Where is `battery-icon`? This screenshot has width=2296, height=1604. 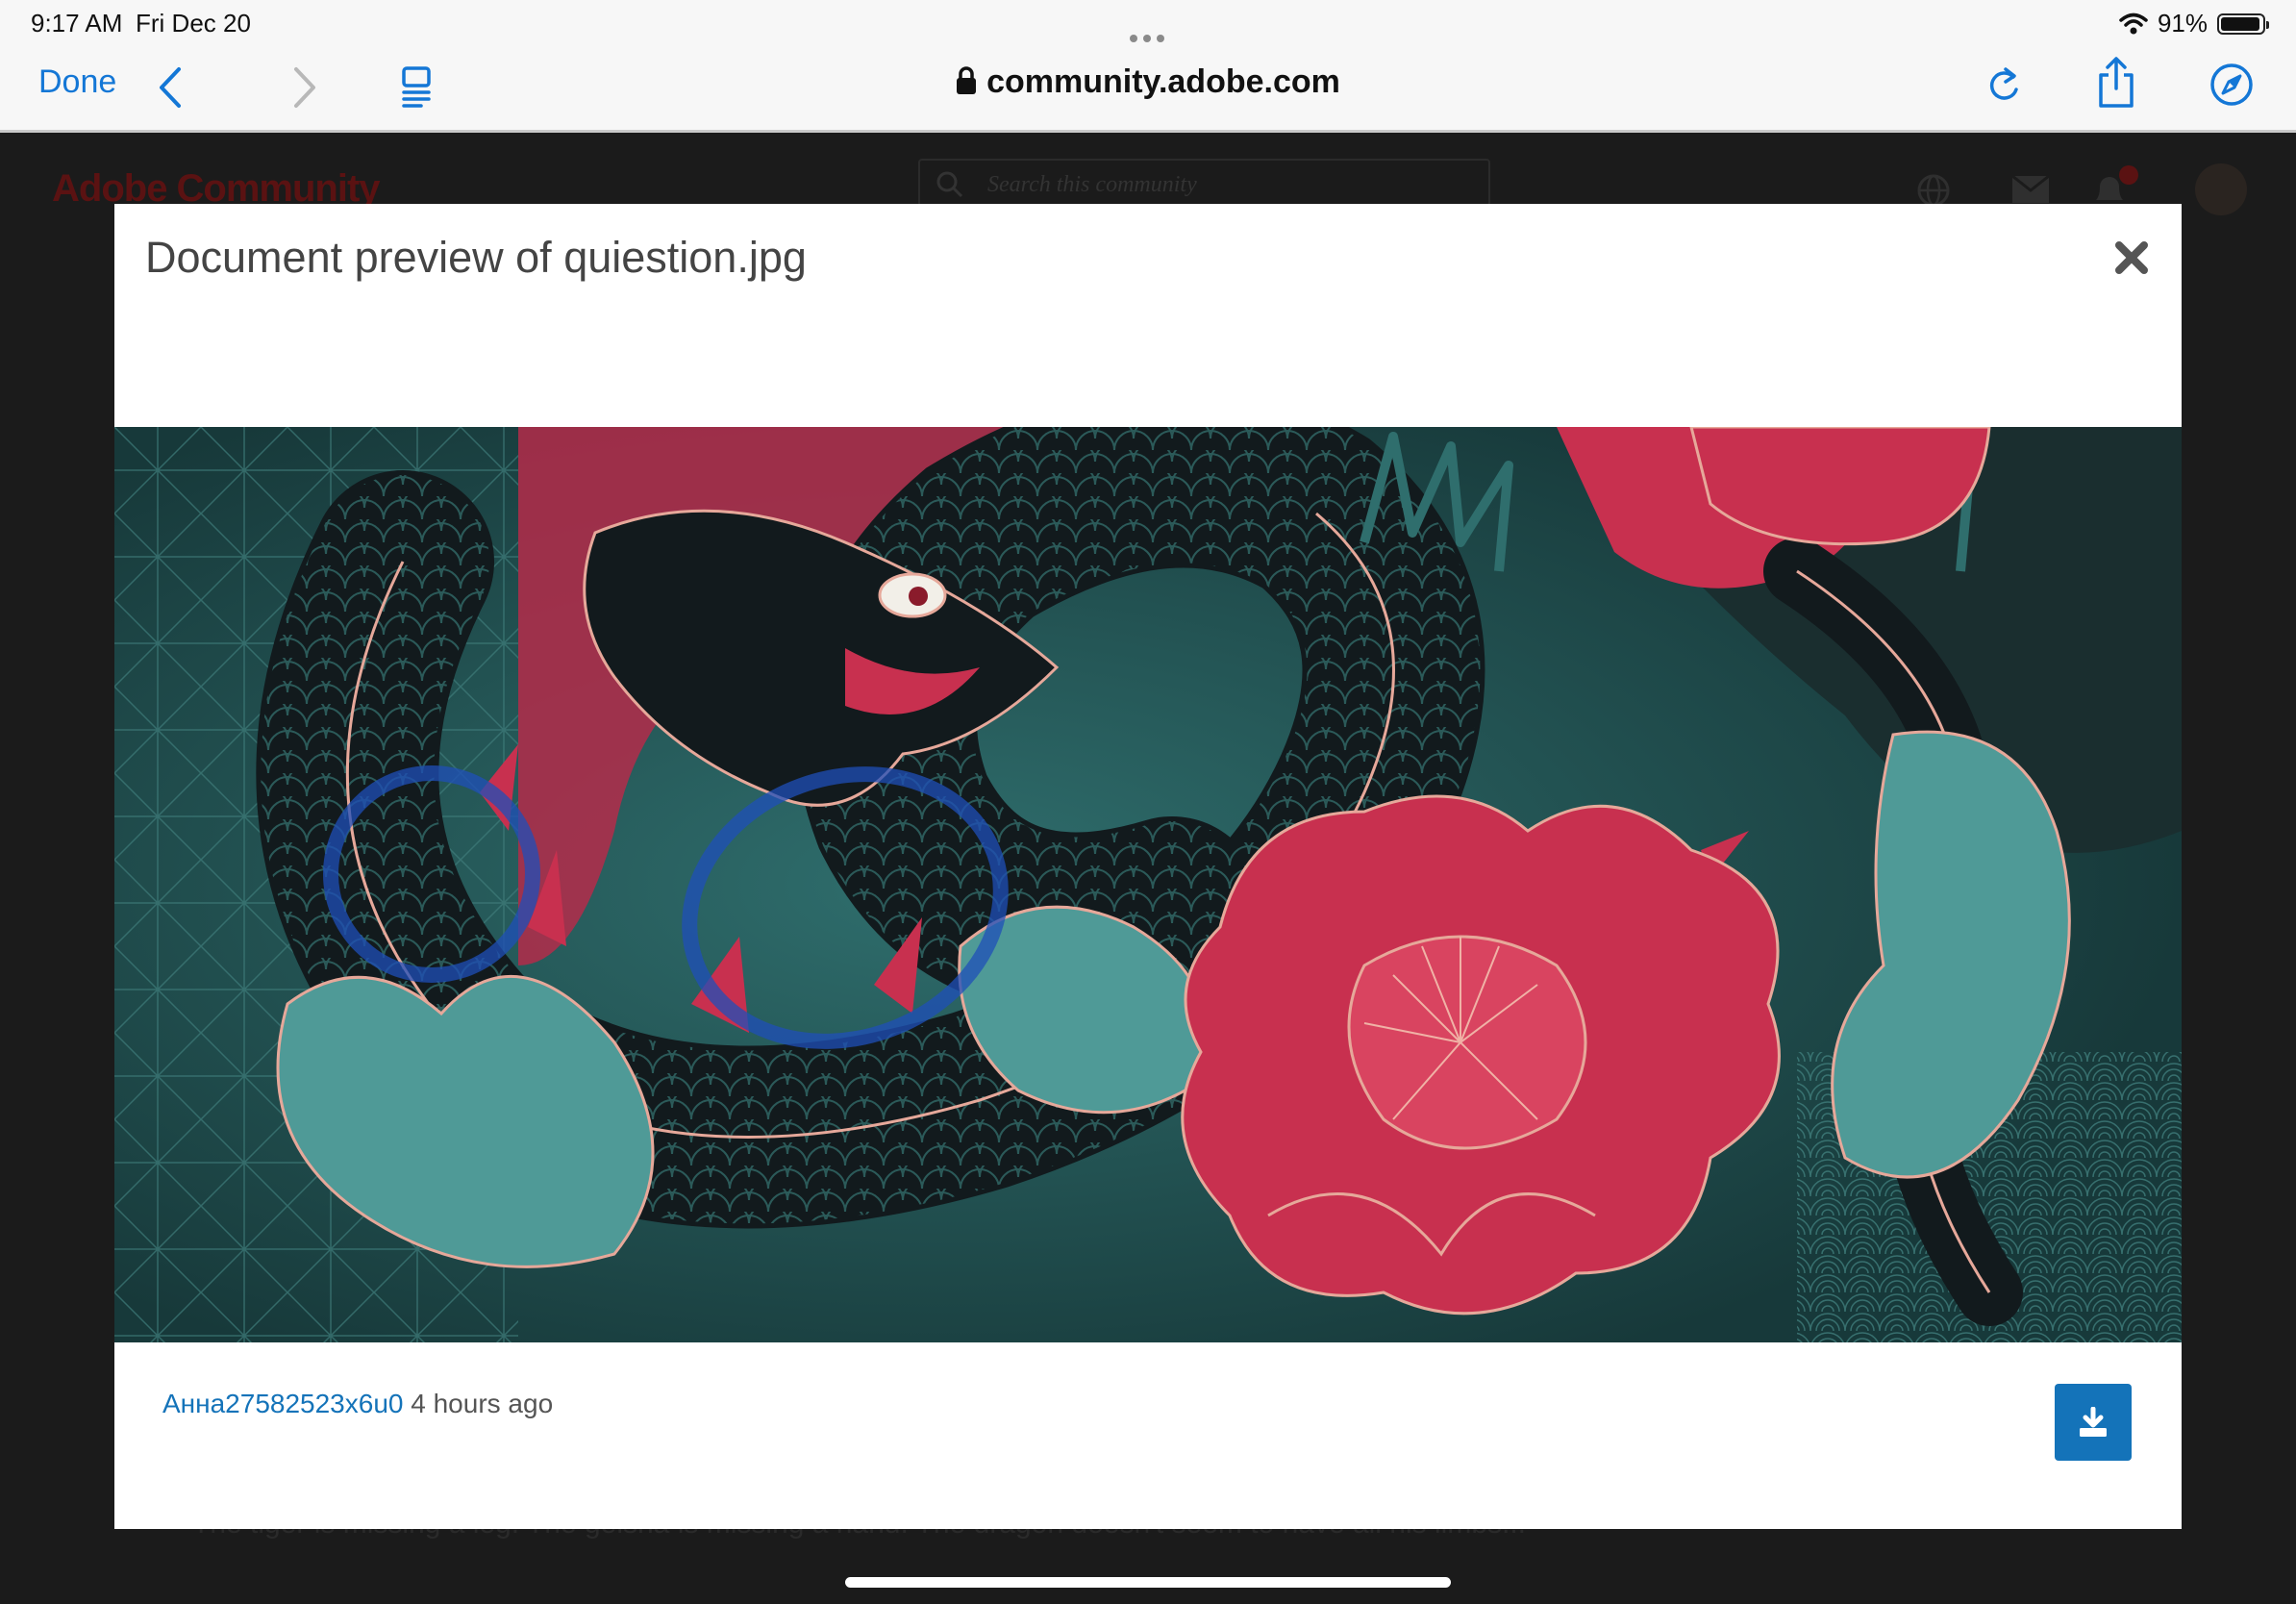
battery-icon is located at coordinates (2243, 24).